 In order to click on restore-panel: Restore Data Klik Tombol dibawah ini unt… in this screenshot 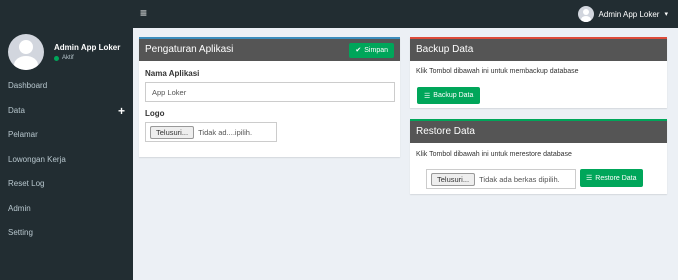, I will do `click(538, 156)`.